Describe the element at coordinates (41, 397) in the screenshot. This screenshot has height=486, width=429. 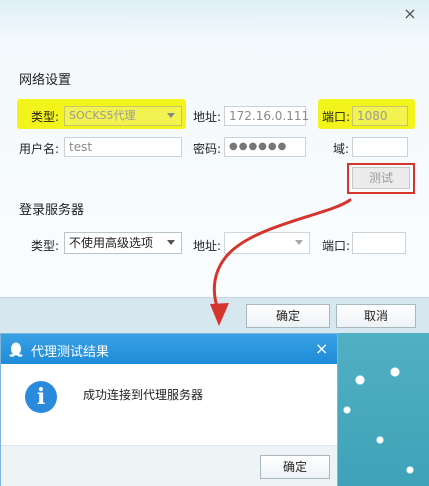
I see `info-icon: i` at that location.